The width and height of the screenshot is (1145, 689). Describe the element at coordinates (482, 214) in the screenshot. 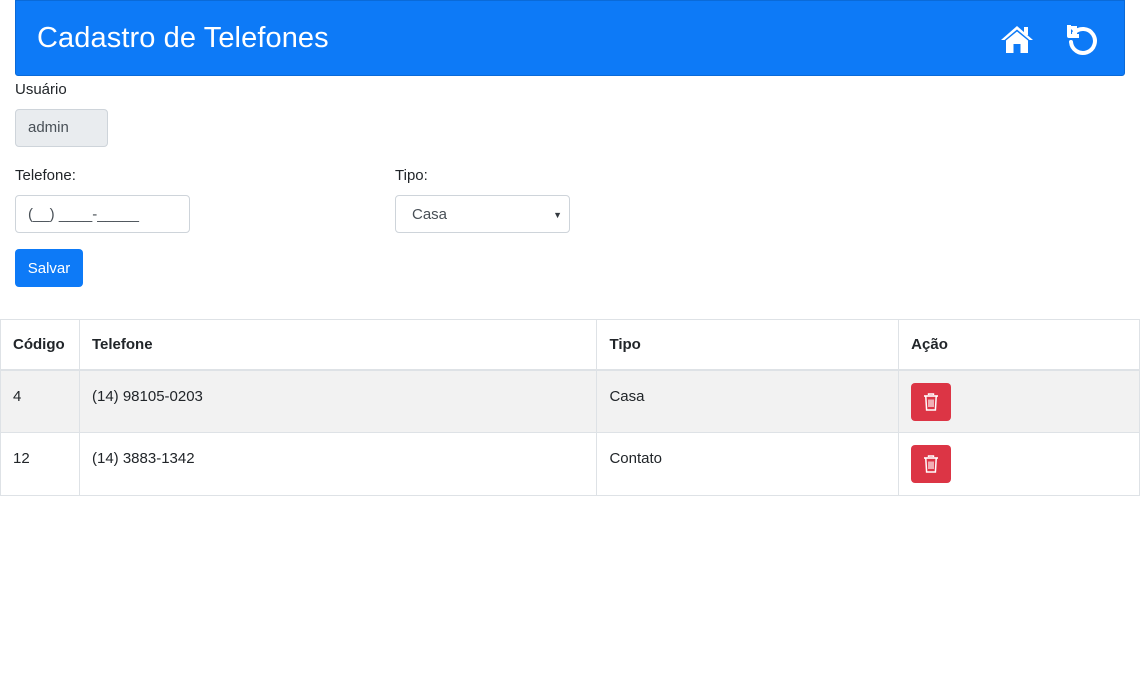

I see `type-select: Casa ▼` at that location.